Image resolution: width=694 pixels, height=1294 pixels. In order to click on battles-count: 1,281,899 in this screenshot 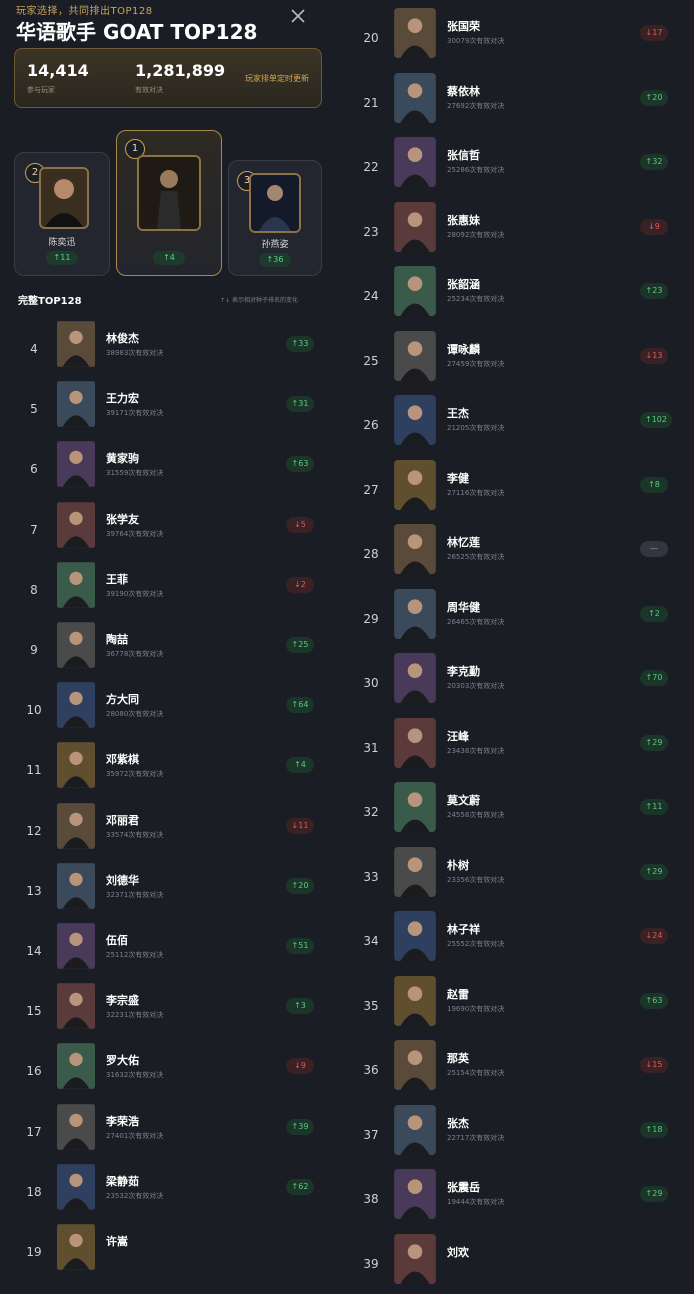, I will do `click(180, 70)`.